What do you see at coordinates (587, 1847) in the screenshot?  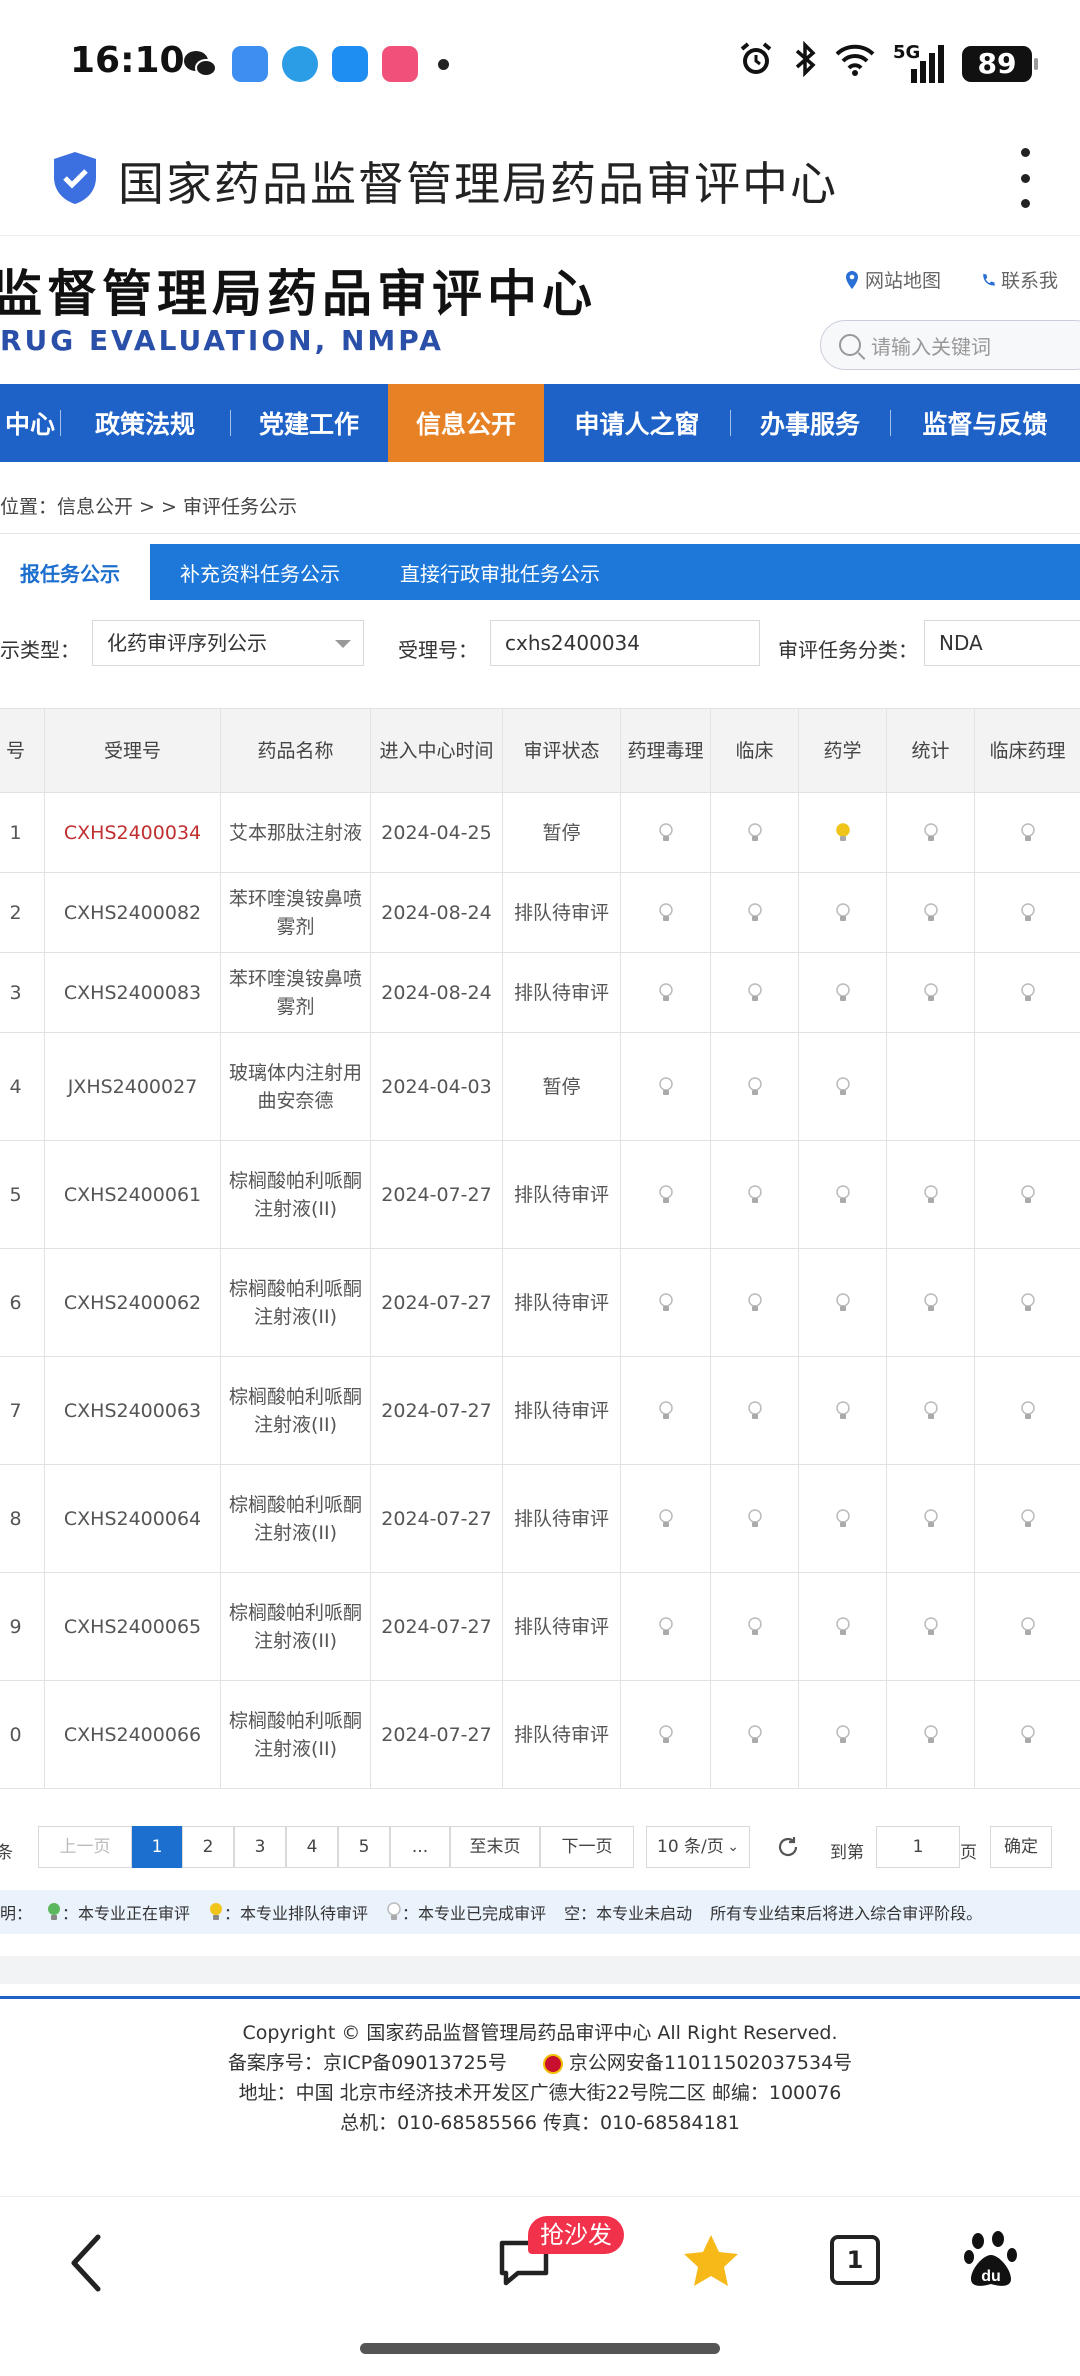 I see `next-page-button: 下一页` at bounding box center [587, 1847].